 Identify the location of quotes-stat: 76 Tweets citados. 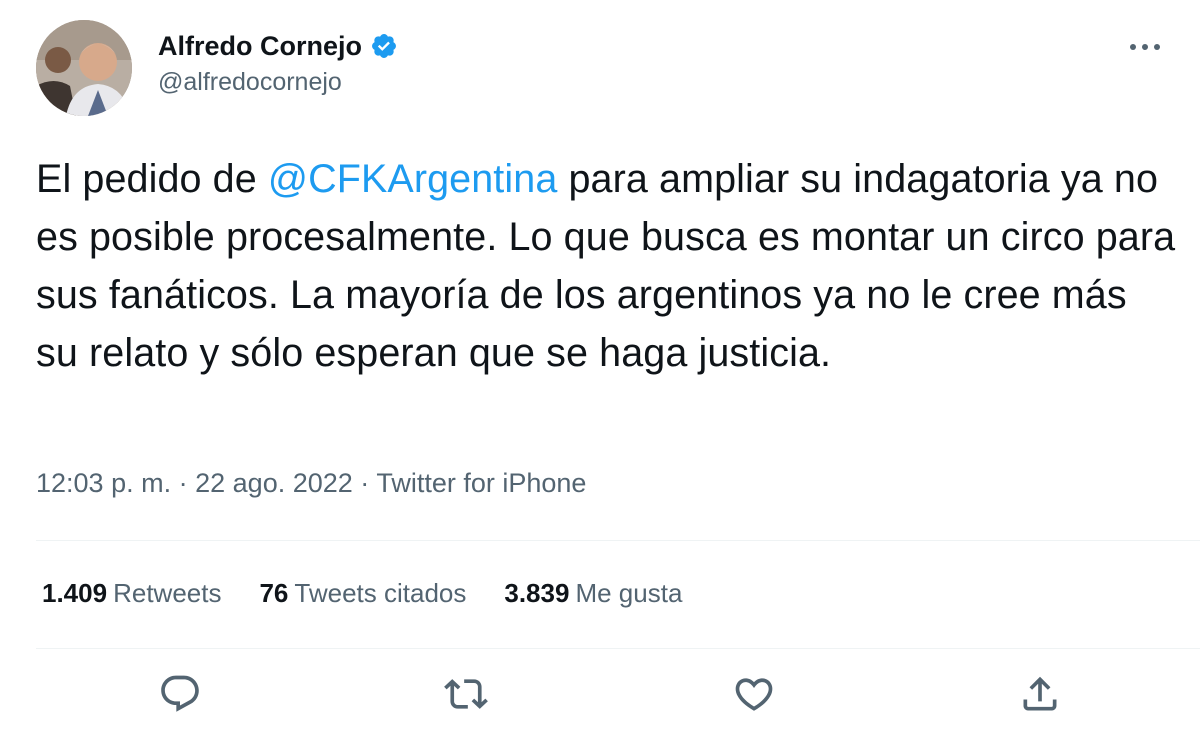
(362, 593).